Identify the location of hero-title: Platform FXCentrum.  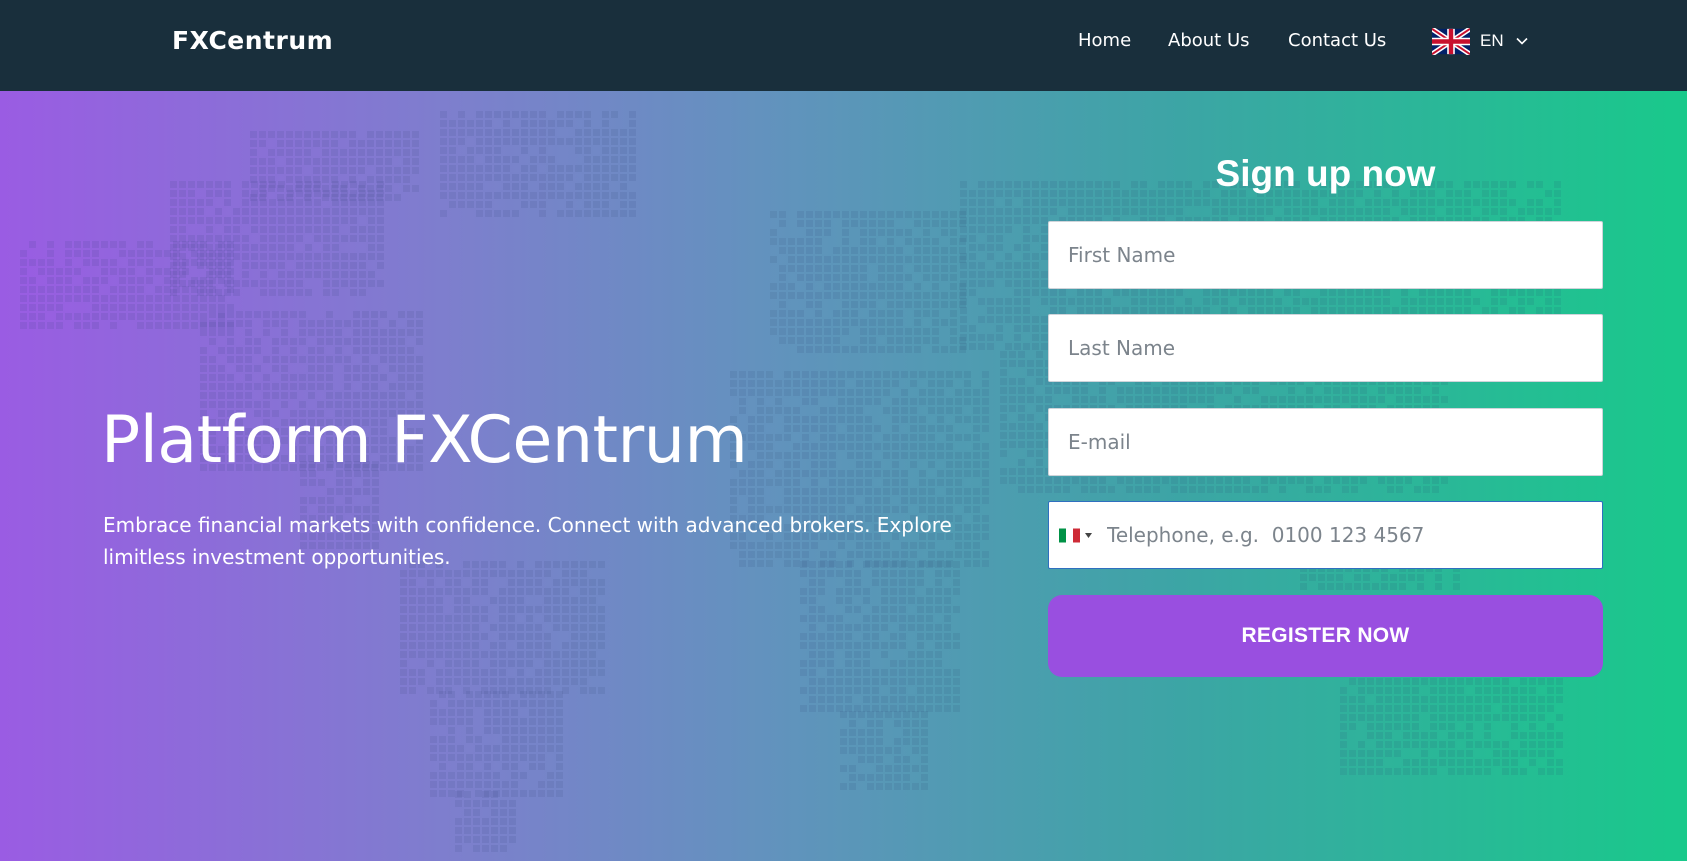
(424, 440).